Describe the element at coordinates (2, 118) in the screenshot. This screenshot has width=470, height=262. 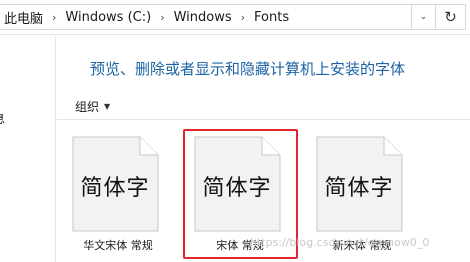
I see `nav-item-label: 息` at that location.